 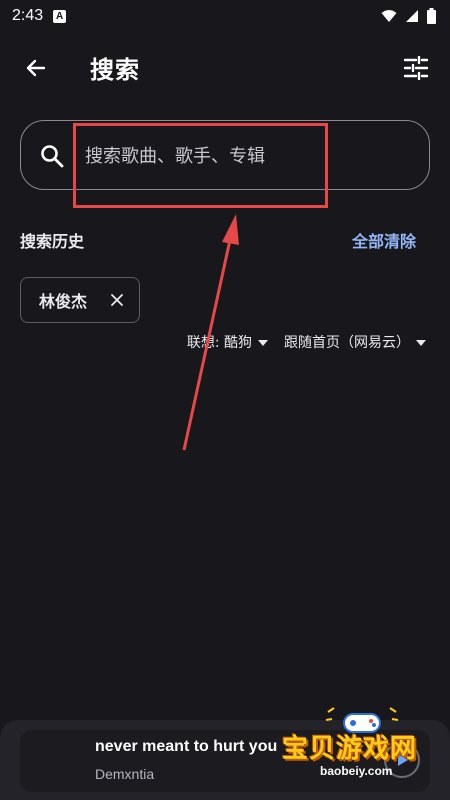 I want to click on watermark-text: 宝贝游戏网, so click(x=350, y=749).